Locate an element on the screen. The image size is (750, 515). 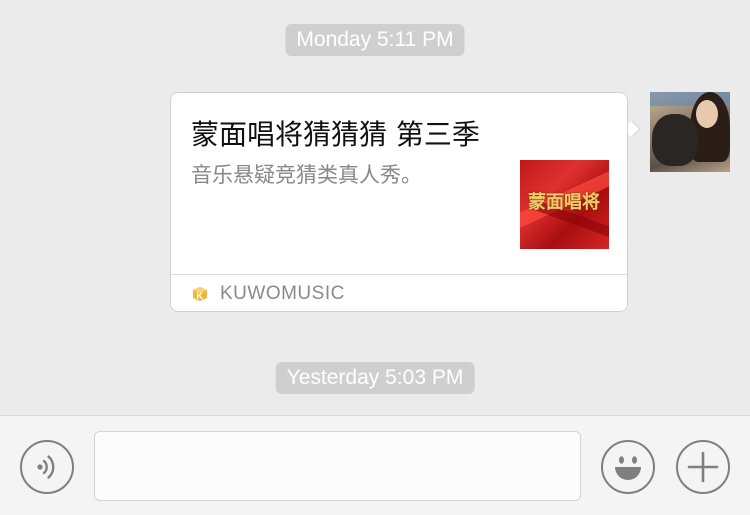
avatar is located at coordinates (690, 132).